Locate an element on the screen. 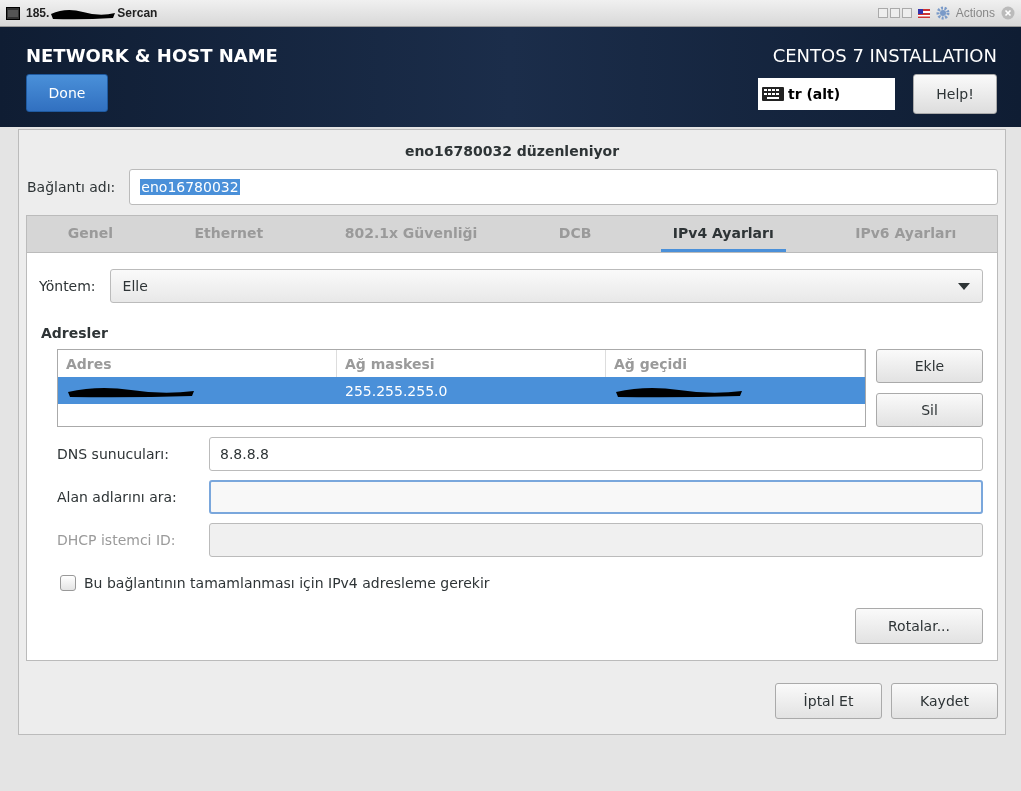 This screenshot has width=1021, height=791. dialog-title: eno16780032 düzenleniyor is located at coordinates (512, 151).